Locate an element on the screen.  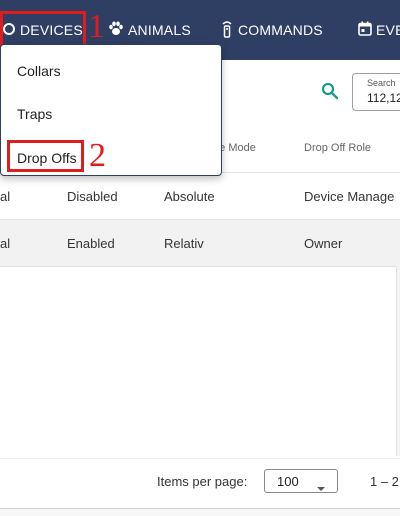
items-per-page-value: 100 is located at coordinates (288, 481).